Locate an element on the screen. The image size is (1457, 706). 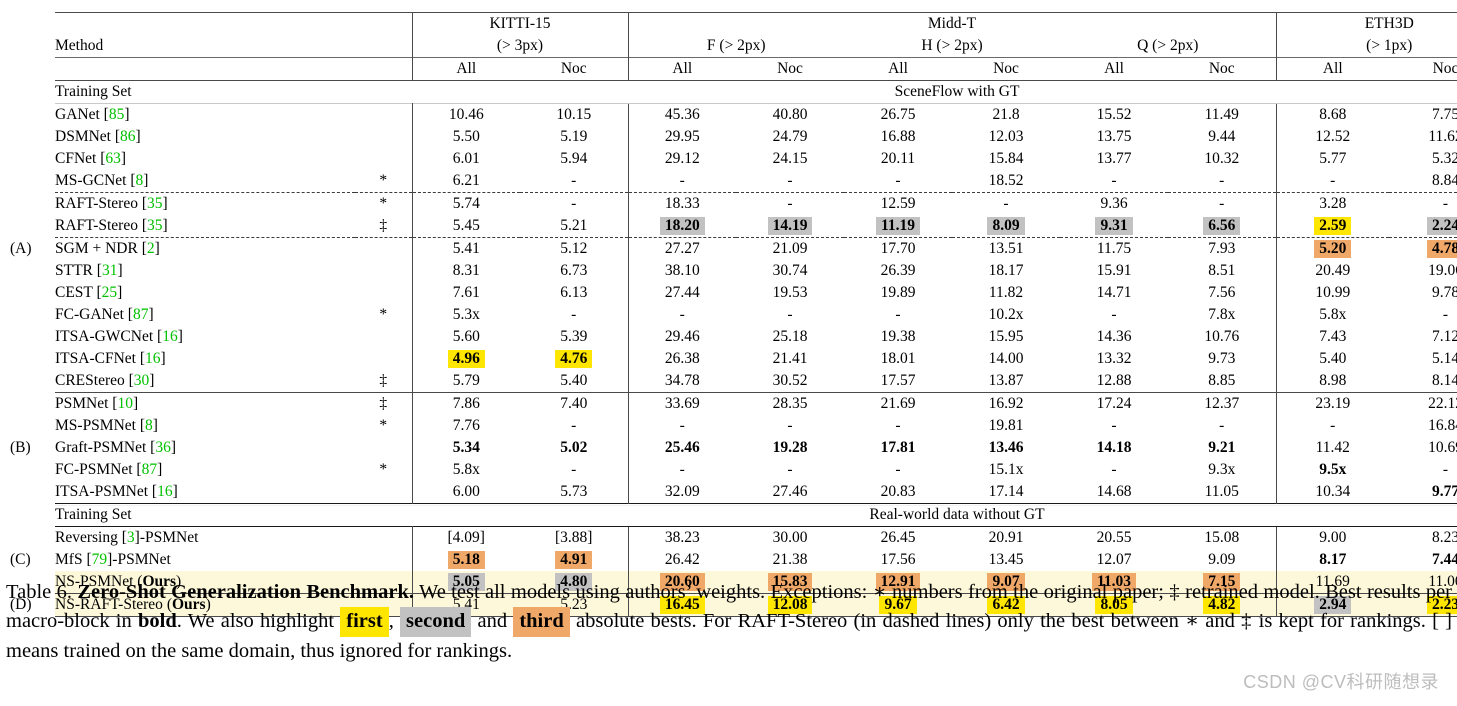
trainset-label-c: Training Set is located at coordinates (233, 515).